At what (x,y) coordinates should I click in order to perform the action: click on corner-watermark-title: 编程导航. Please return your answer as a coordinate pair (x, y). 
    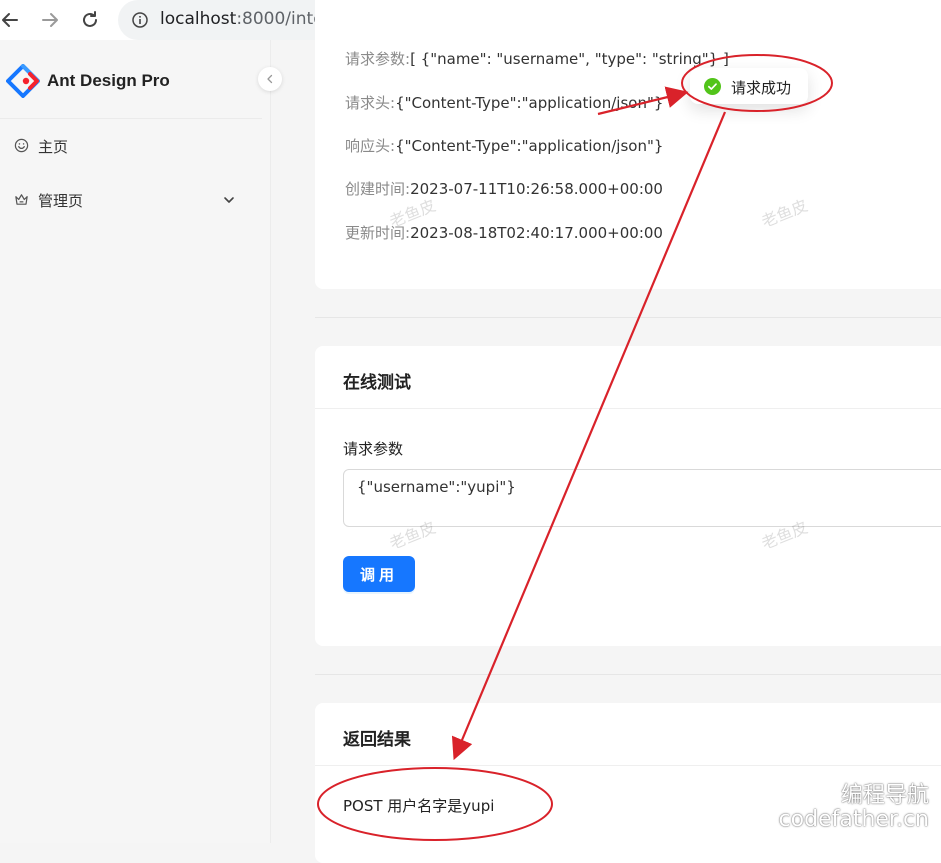
    Looking at the image, I should click on (884, 795).